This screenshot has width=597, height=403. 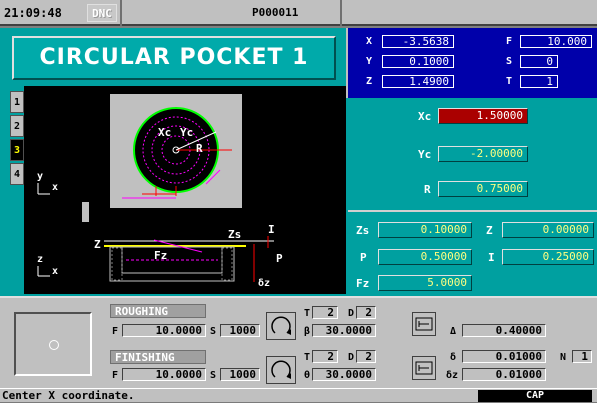 I want to click on top-bar: 21:09:48 DNC P000011, so click(x=298, y=13).